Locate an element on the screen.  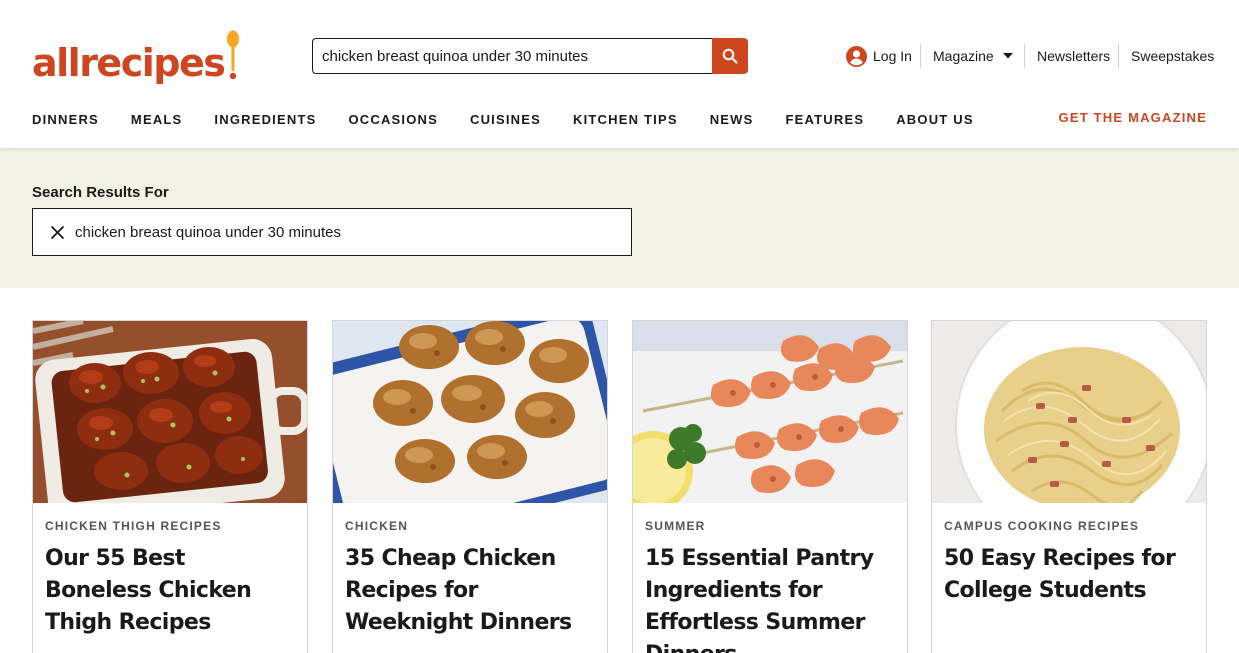
nav-item-news: NEWS is located at coordinates (732, 119).